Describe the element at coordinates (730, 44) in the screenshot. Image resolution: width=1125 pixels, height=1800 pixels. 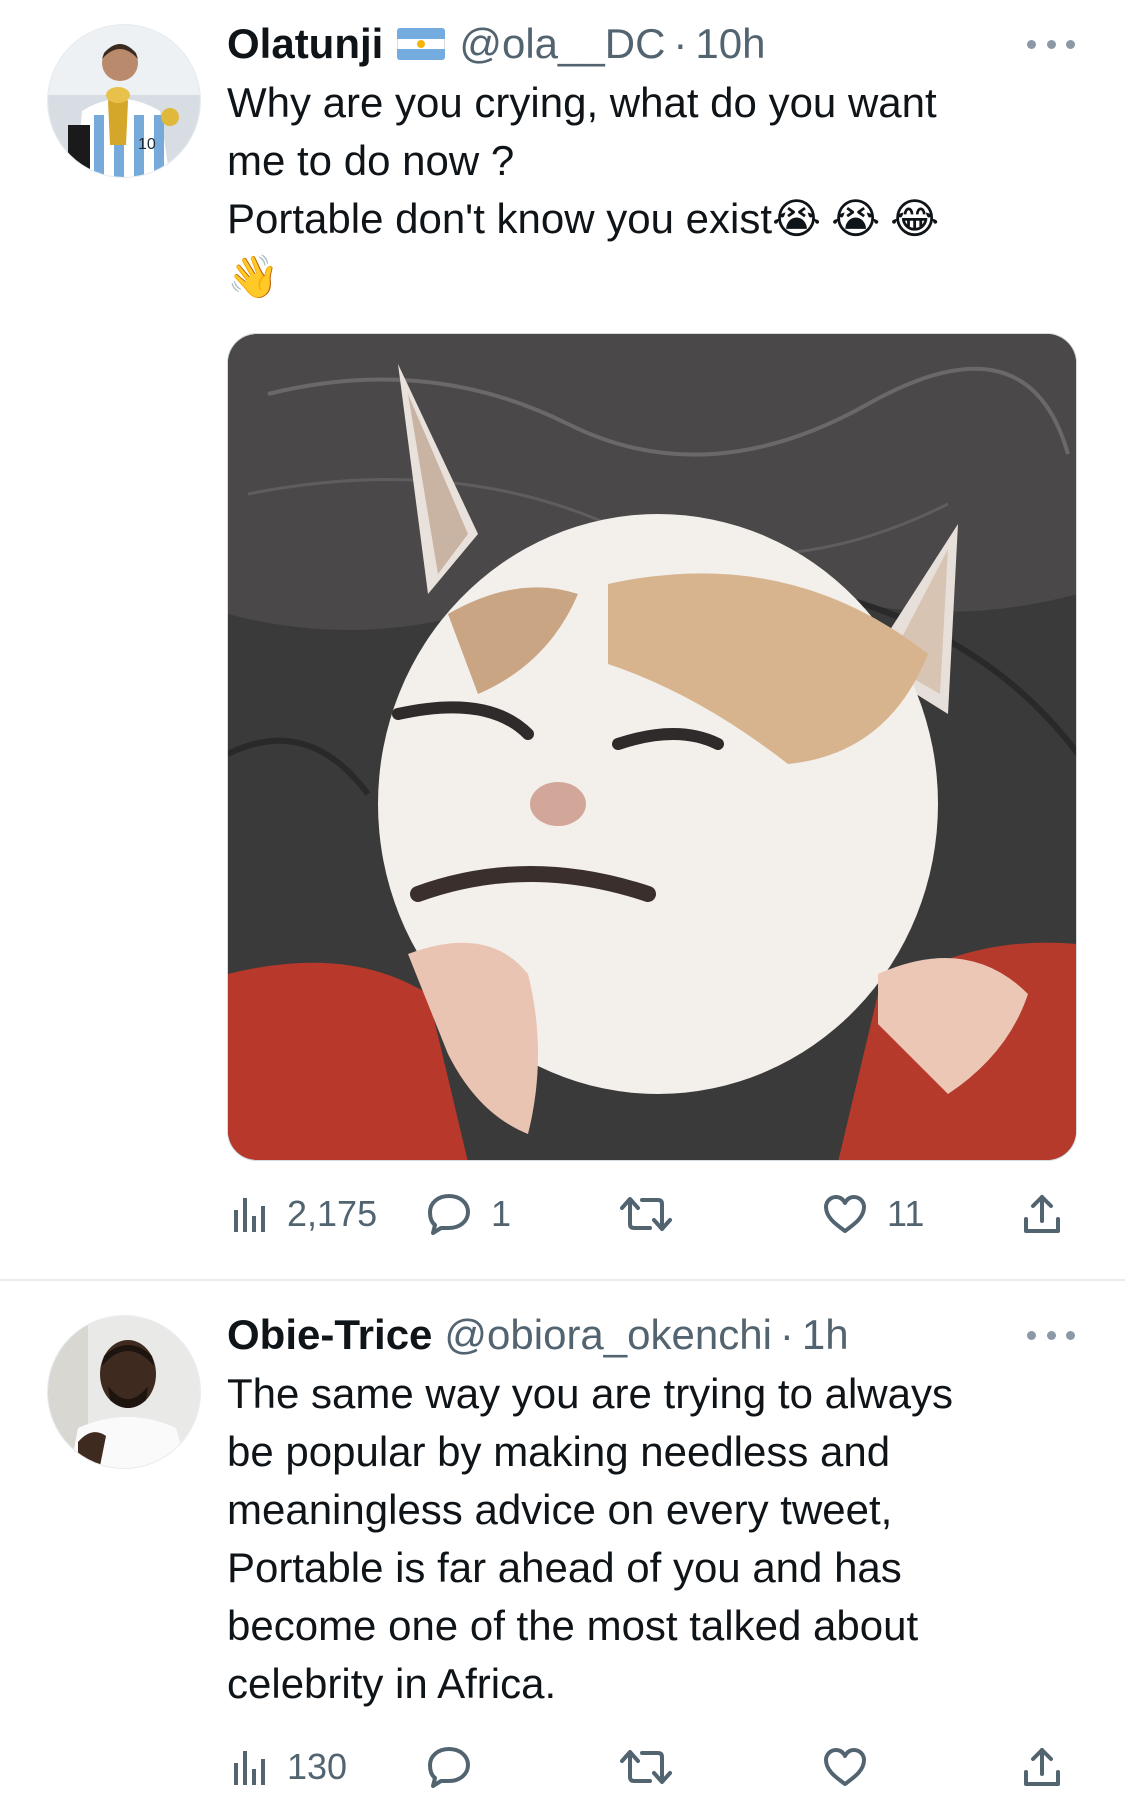
I see `tweet-time: 10h` at that location.